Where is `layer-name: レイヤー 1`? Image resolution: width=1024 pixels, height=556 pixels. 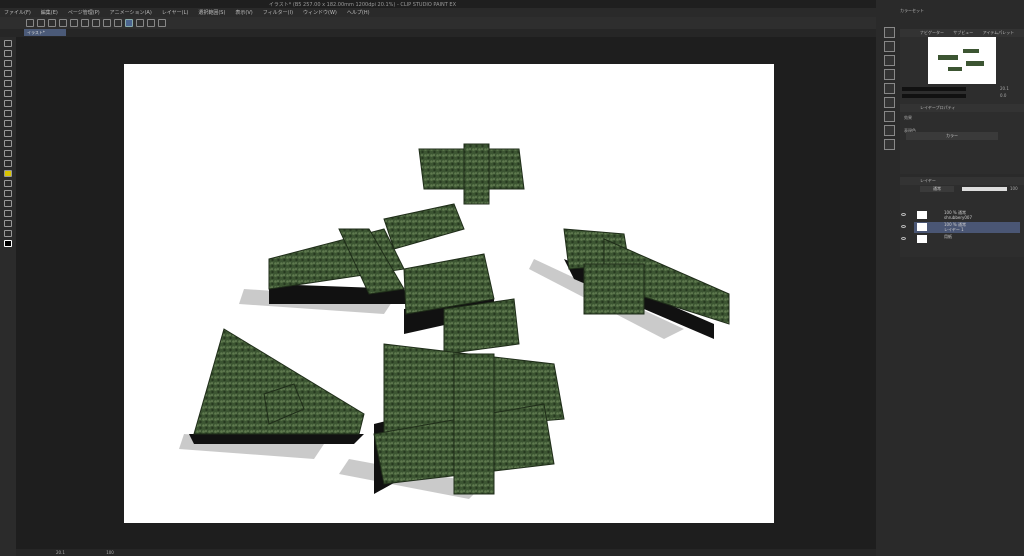
layer-name: レイヤー 1 is located at coordinates (954, 229).